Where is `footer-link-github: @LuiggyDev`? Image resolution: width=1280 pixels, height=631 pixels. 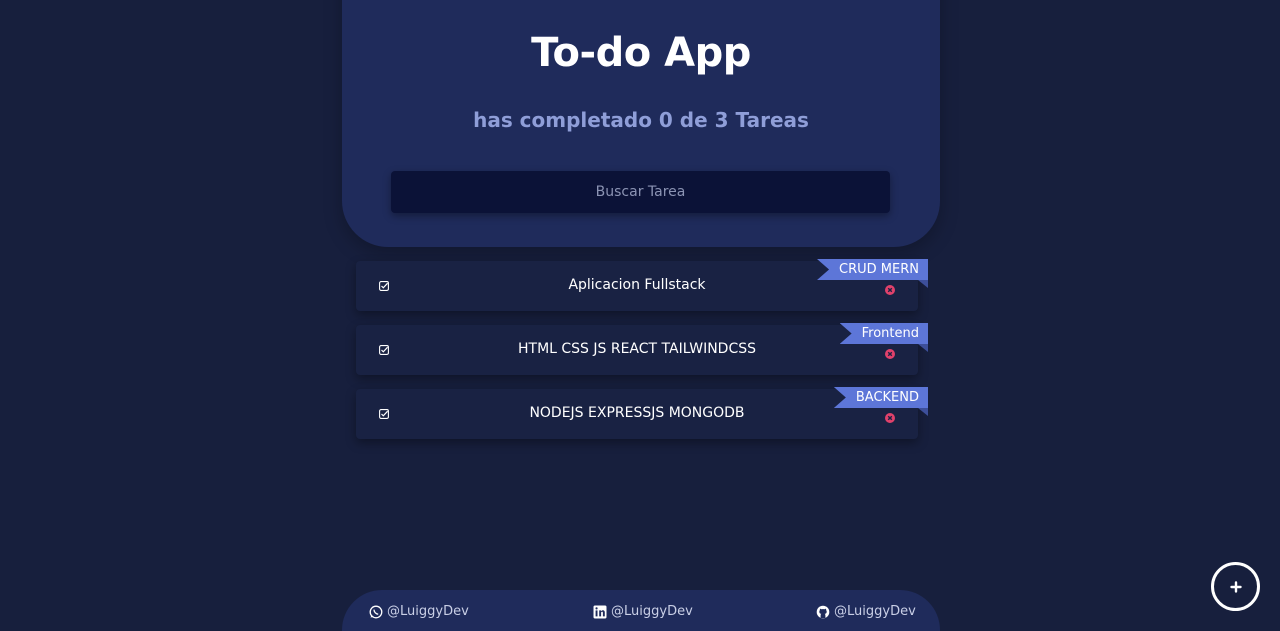
footer-link-github: @LuiggyDev is located at coordinates (866, 611).